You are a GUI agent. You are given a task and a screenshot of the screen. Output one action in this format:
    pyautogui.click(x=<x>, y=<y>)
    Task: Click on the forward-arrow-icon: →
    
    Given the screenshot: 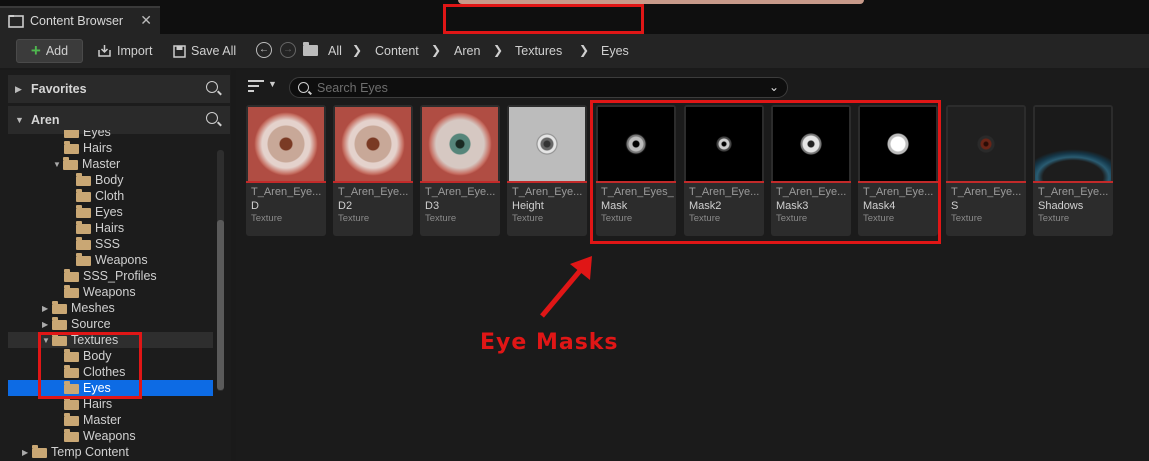 What is the action you would take?
    pyautogui.click(x=288, y=50)
    